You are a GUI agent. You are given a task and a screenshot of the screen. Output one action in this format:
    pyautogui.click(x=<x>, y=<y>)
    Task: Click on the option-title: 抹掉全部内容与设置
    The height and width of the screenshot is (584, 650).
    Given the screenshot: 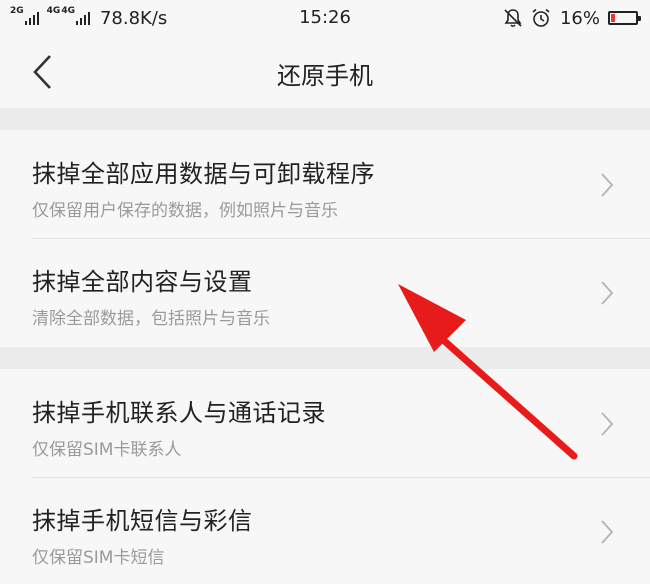 What is the action you would take?
    pyautogui.click(x=142, y=282)
    